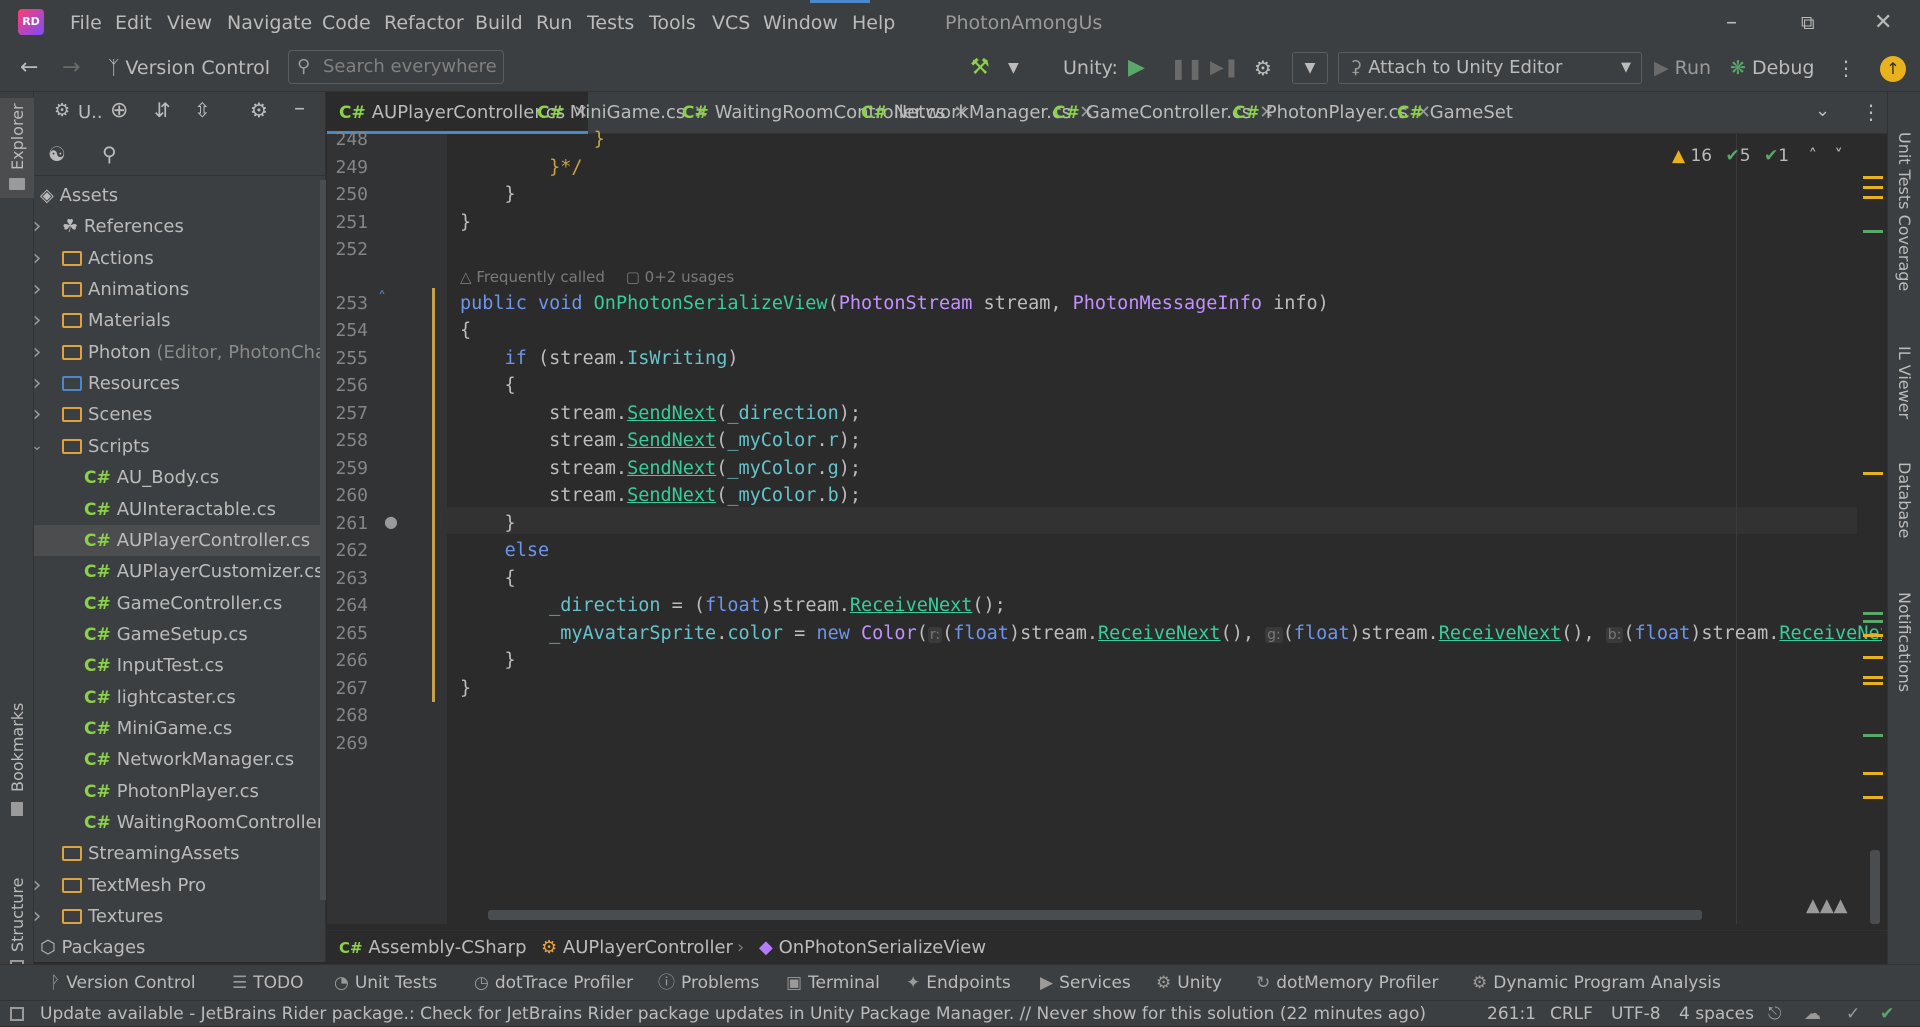 Image resolution: width=1920 pixels, height=1027 pixels. Describe the element at coordinates (958, 983) in the screenshot. I see `tool-window-button: ✦ Endpoints` at that location.